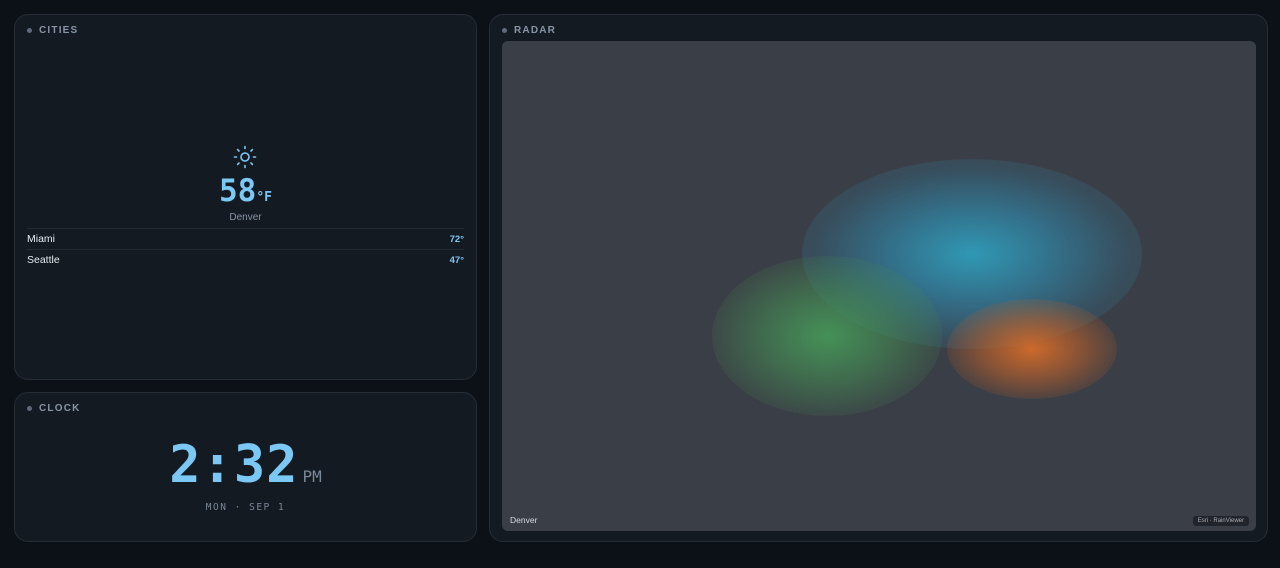 The width and height of the screenshot is (1280, 568). I want to click on clock-time: 2:32 PM, so click(245, 465).